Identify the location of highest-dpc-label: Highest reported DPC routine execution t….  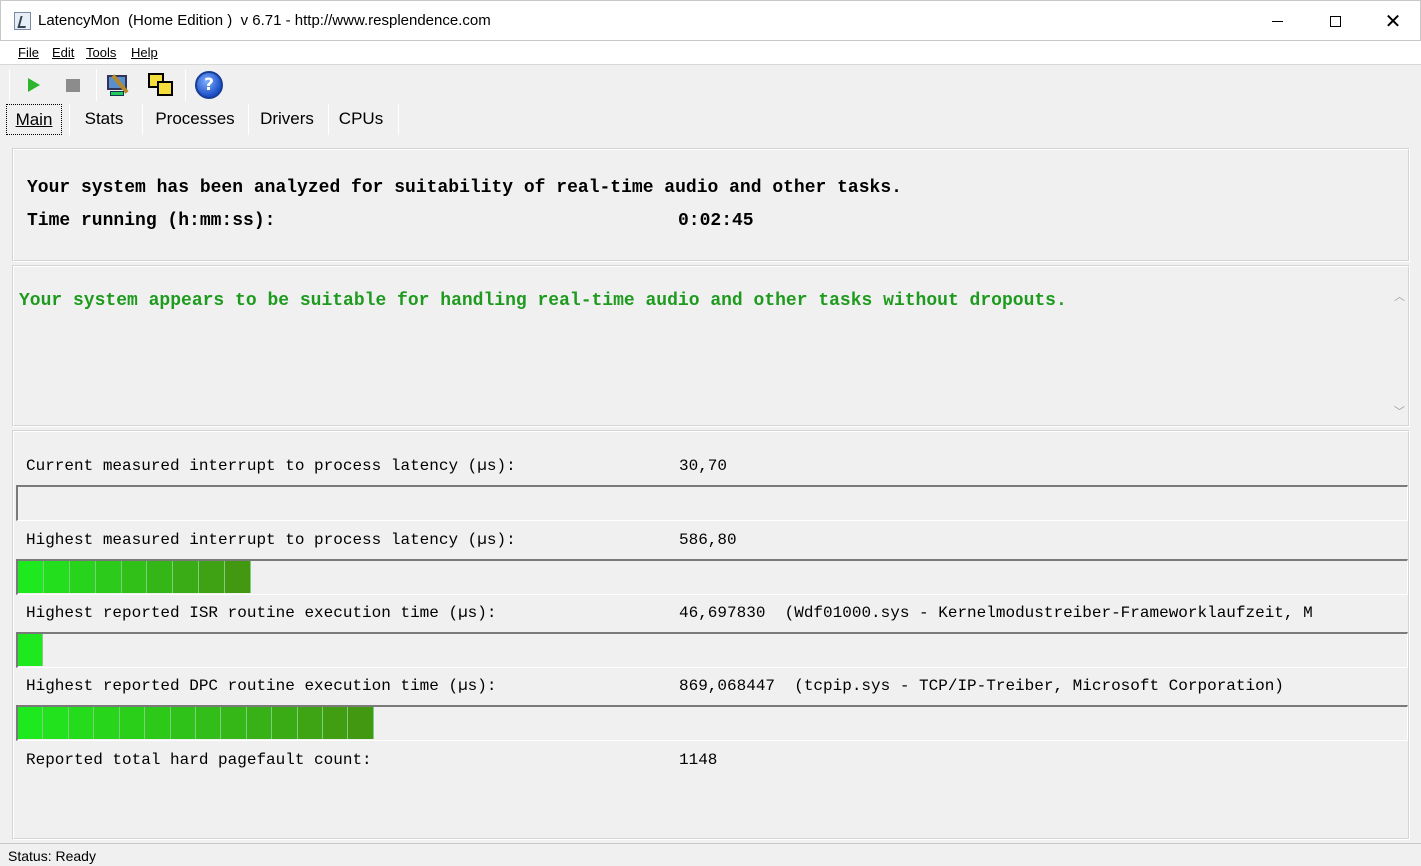
(261, 686).